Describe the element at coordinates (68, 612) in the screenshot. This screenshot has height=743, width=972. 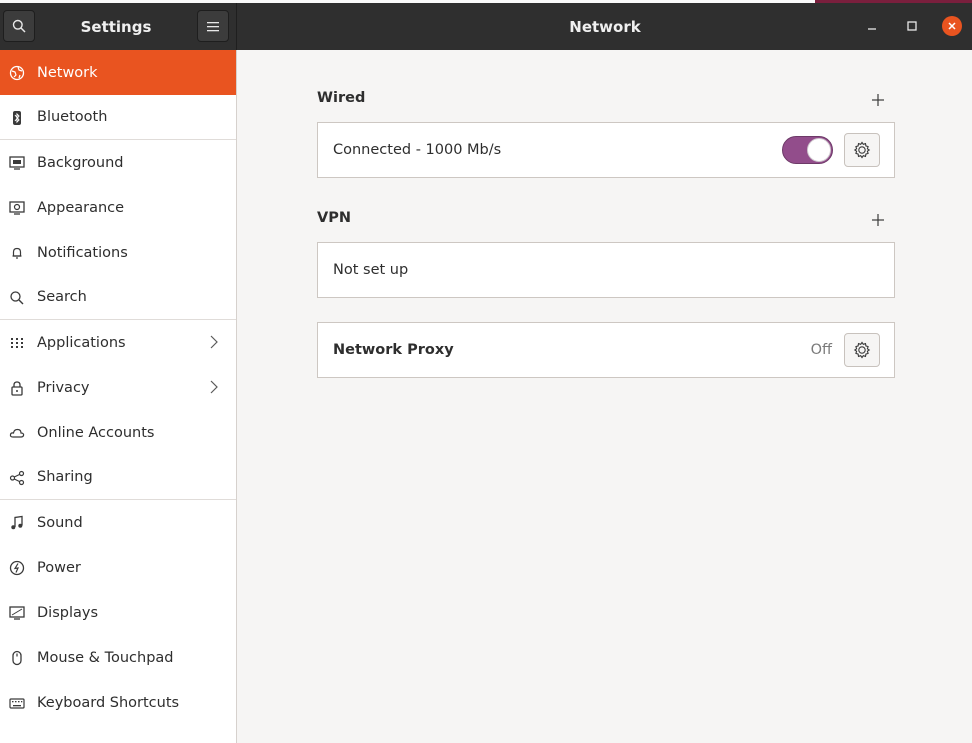
I see `sidebar-item-label: Displays` at that location.